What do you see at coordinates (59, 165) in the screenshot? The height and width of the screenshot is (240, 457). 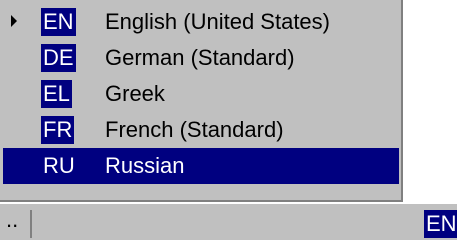 I see `language-code-badge: RU` at bounding box center [59, 165].